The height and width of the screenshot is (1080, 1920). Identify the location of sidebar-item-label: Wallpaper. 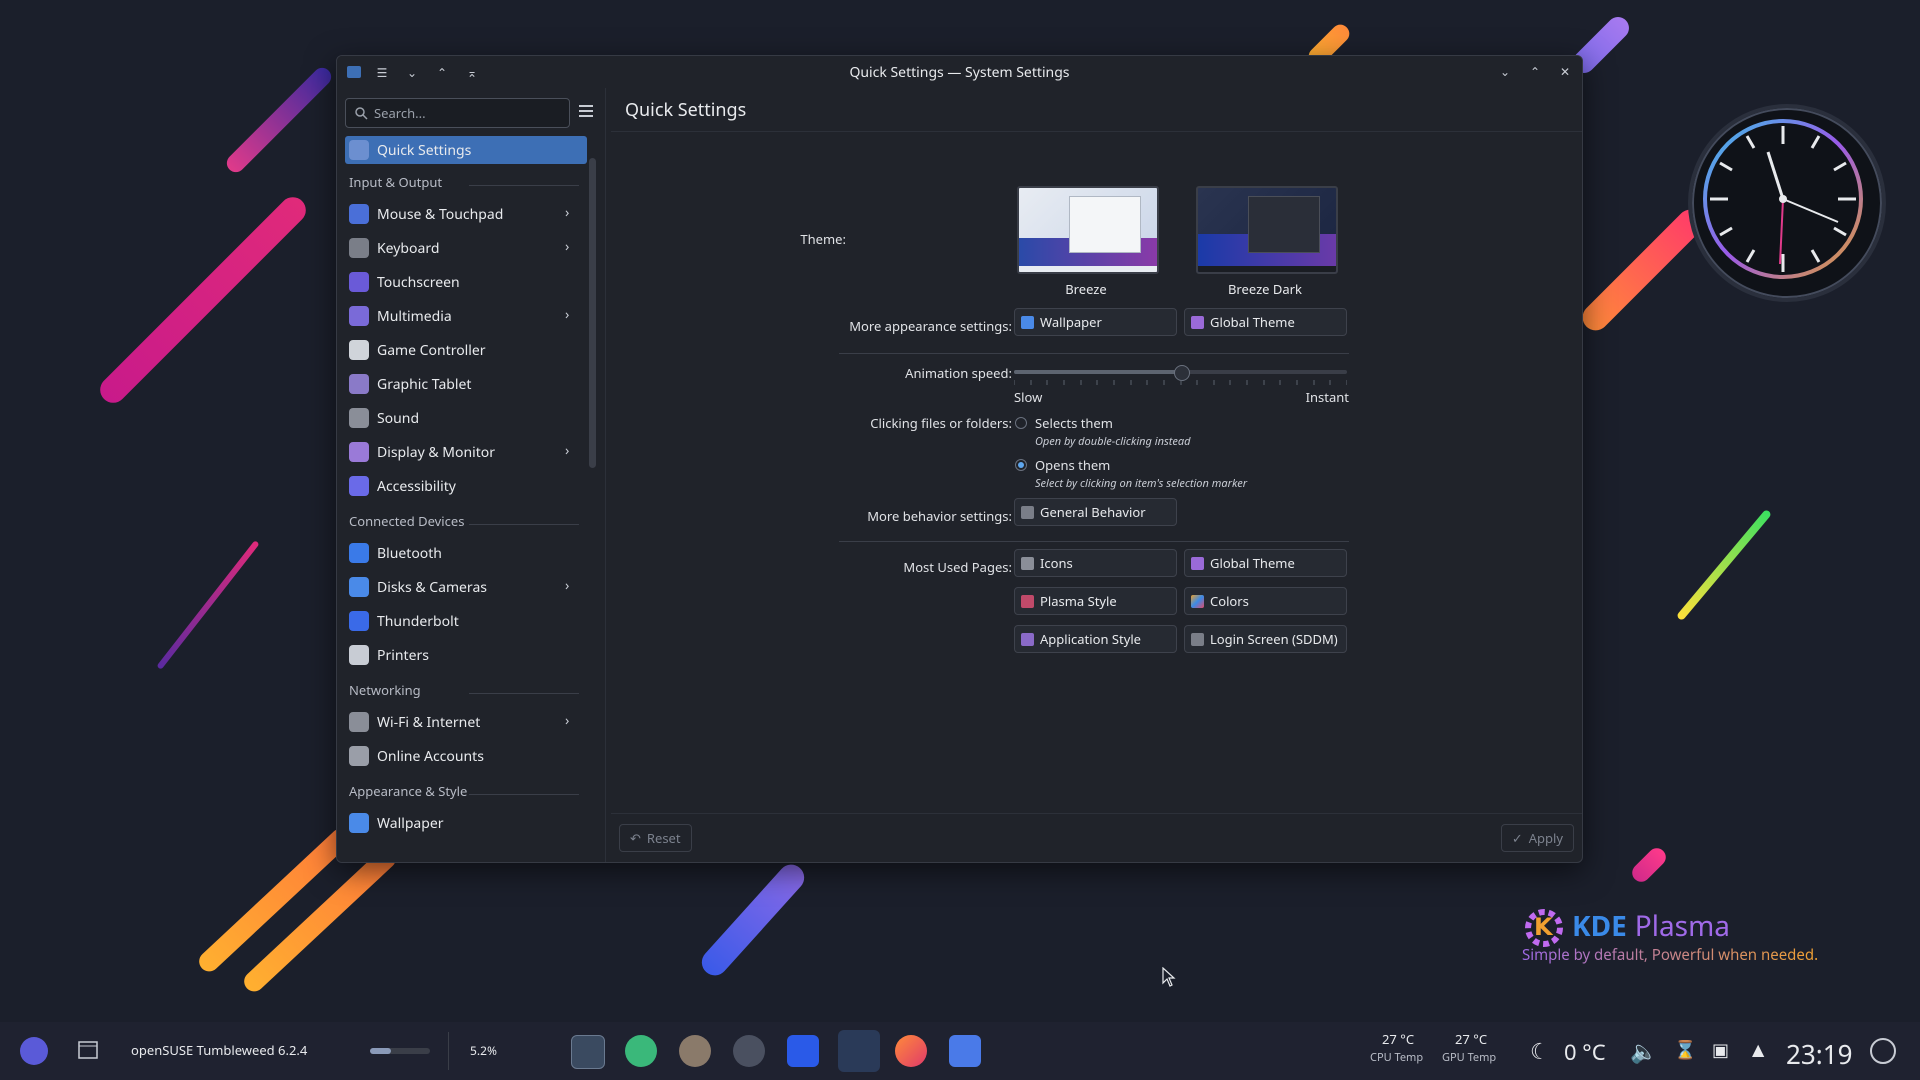
(410, 823).